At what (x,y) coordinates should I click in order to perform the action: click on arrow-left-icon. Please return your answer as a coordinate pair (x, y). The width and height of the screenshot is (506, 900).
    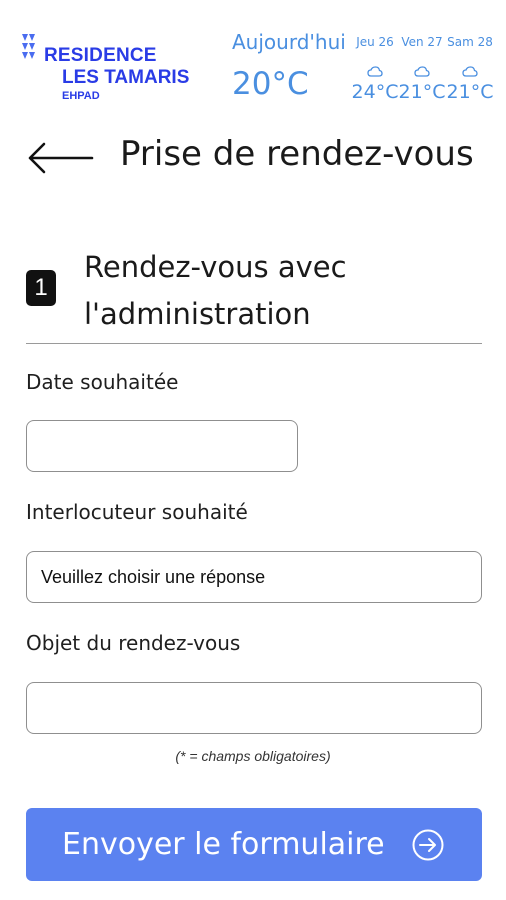
    Looking at the image, I should click on (61, 158).